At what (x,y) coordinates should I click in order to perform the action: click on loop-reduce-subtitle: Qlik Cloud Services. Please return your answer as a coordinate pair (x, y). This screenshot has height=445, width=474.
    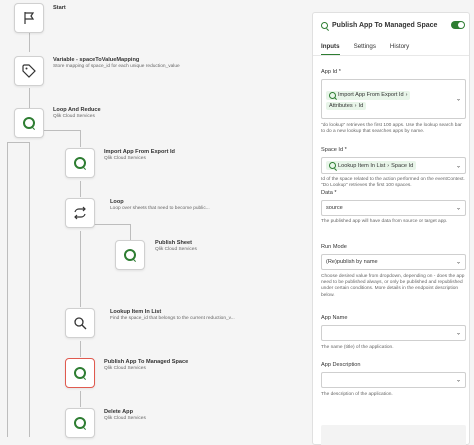
    Looking at the image, I should click on (74, 116).